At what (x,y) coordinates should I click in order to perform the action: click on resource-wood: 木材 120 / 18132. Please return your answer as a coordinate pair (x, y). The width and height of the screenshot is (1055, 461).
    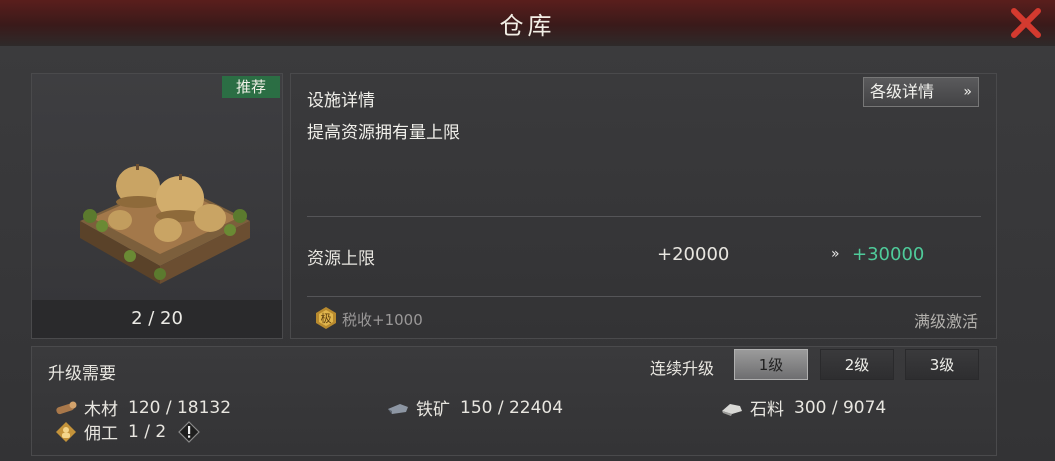
    Looking at the image, I should click on (142, 407).